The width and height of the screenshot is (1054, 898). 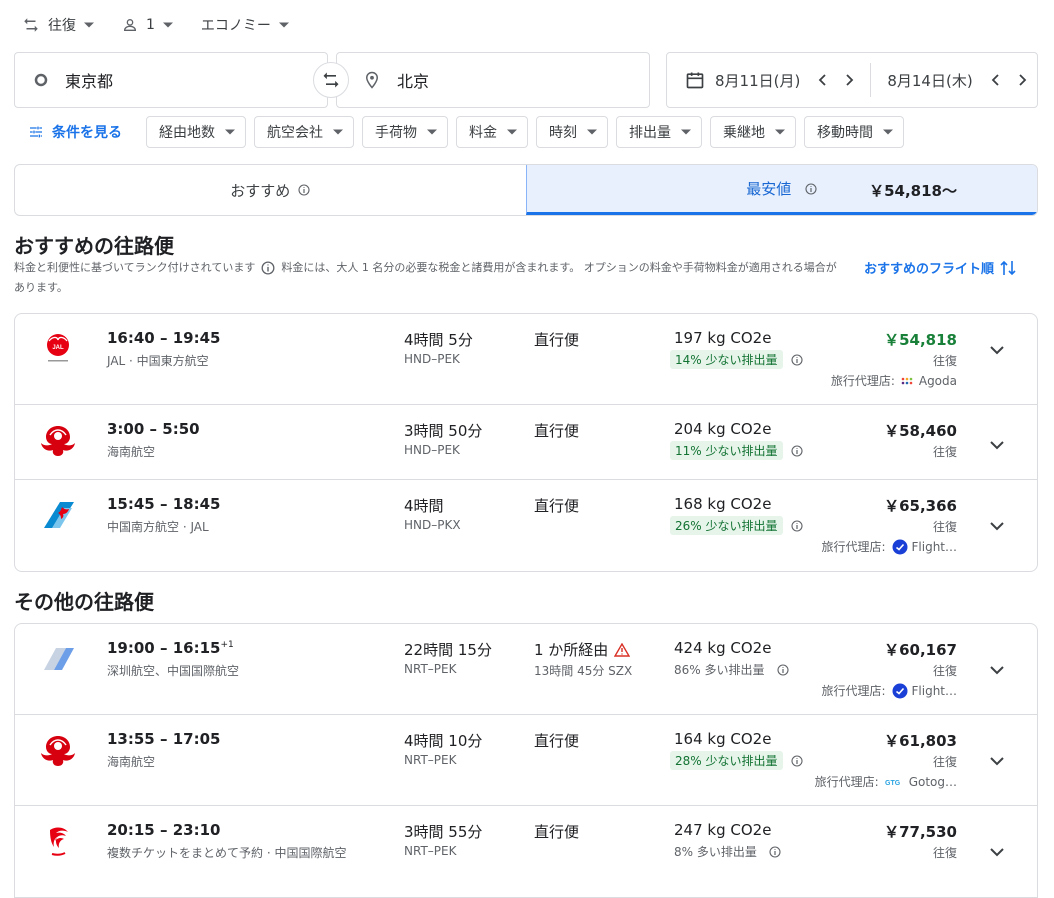 What do you see at coordinates (158, 527) in the screenshot?
I see `airline-name: 中国南方航空 · JAL` at bounding box center [158, 527].